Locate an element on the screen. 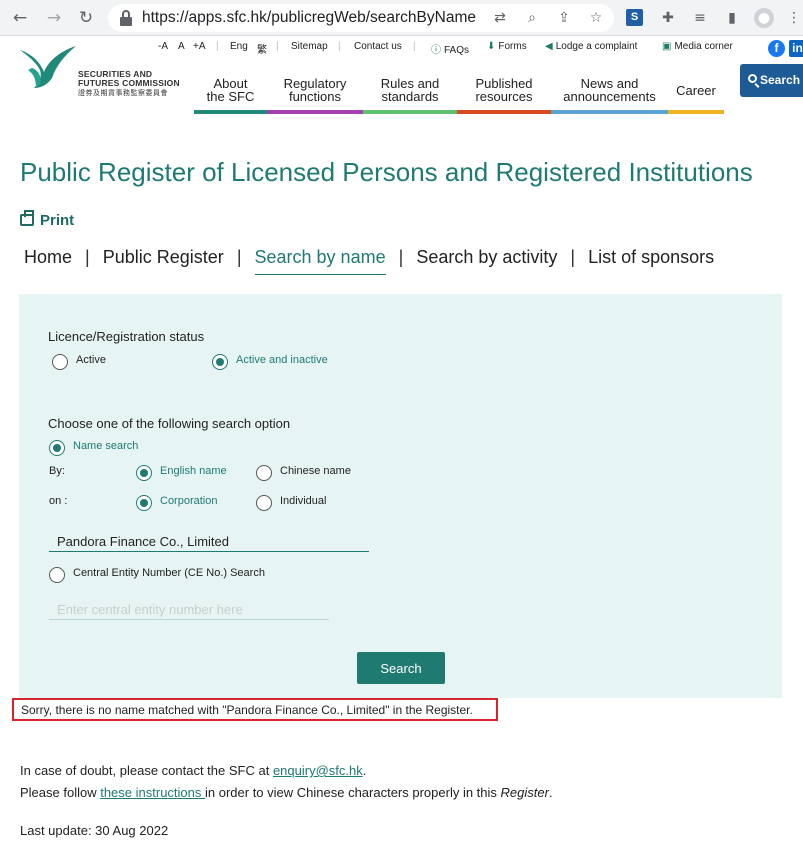 The height and width of the screenshot is (850, 803). last-update: Last update: 30 Aug 2022 is located at coordinates (94, 830).